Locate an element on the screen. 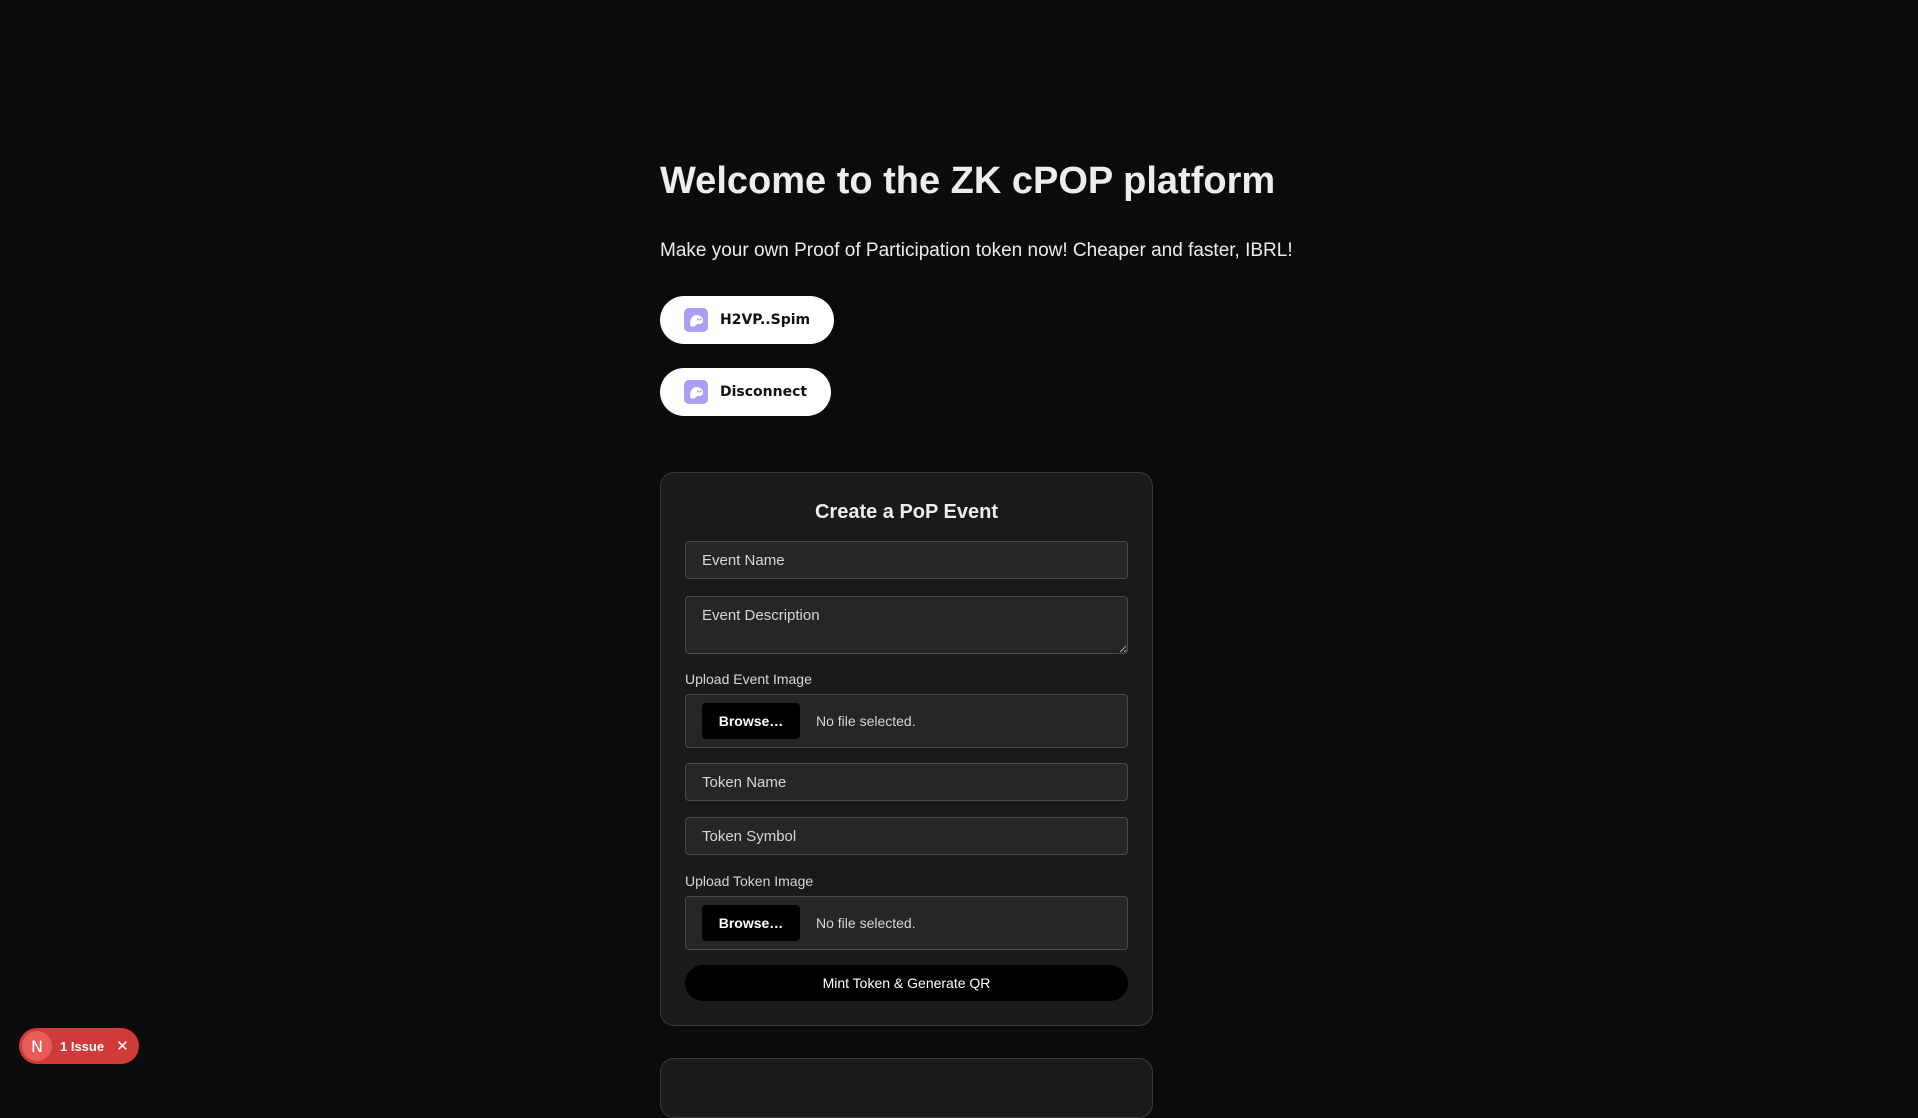 The image size is (1918, 1118). close-icon: ✕ is located at coordinates (122, 1046).